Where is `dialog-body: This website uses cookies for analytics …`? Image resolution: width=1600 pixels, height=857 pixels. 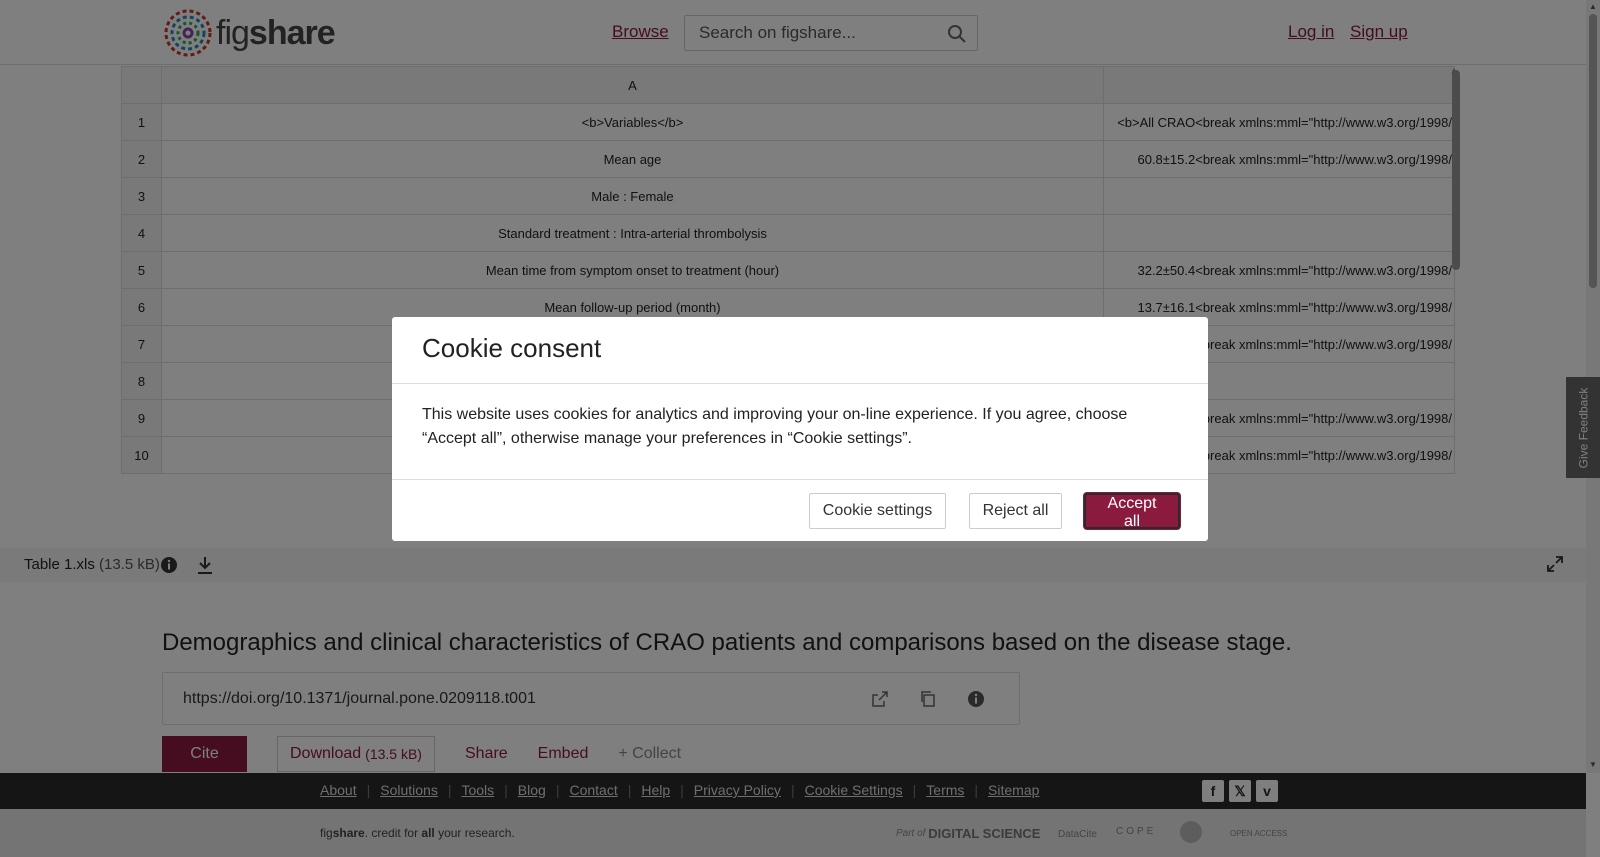 dialog-body: This website uses cookies for analytics … is located at coordinates (775, 426).